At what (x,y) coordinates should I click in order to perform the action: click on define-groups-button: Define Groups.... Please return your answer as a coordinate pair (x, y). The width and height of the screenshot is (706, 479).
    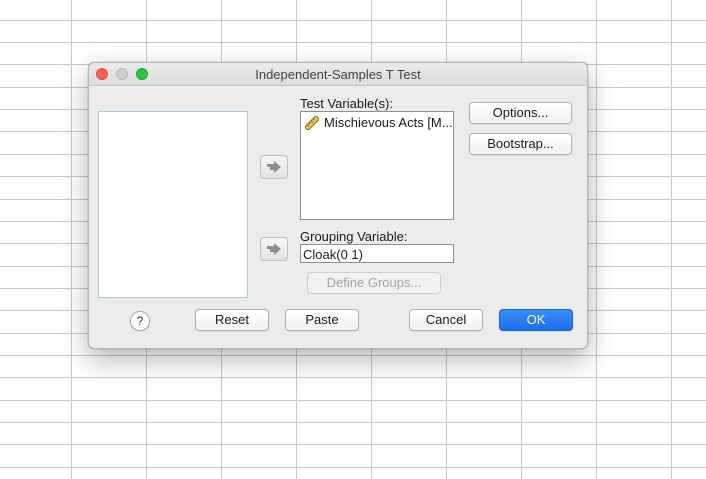
    Looking at the image, I should click on (374, 283).